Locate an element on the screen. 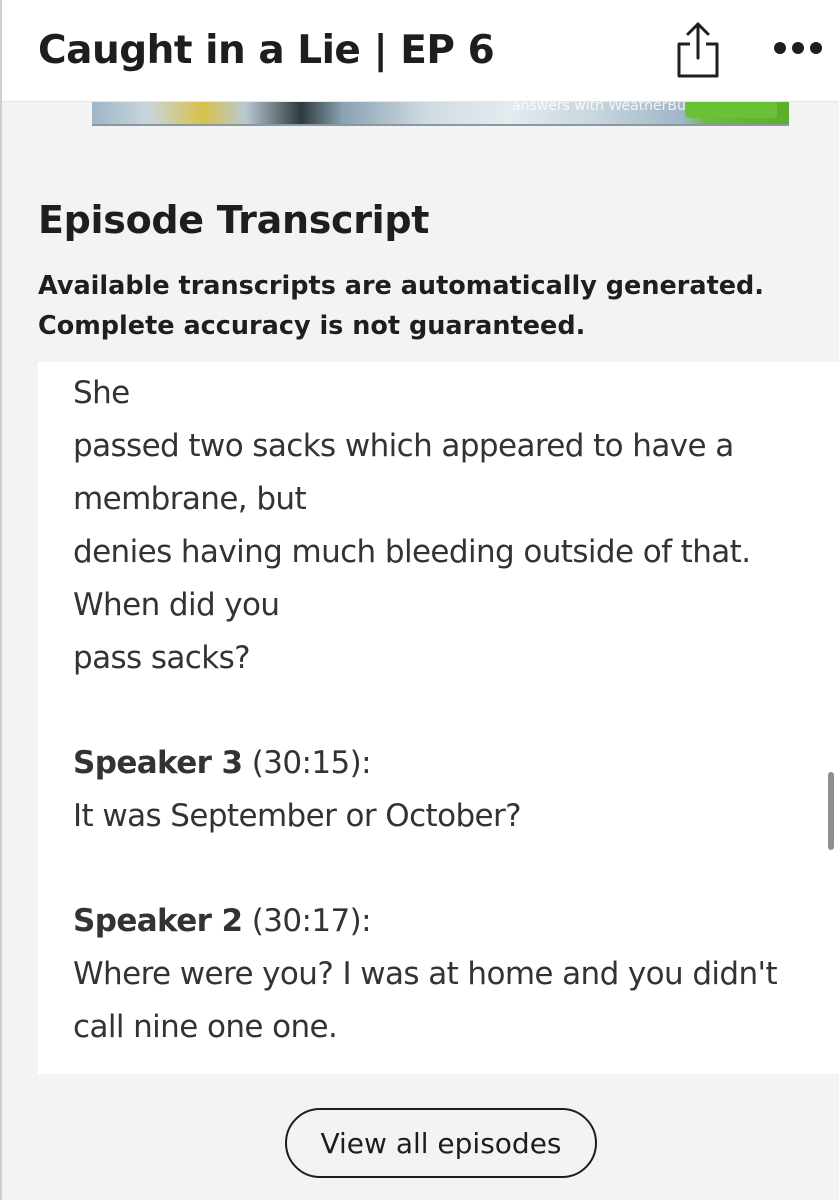 The image size is (839, 1200). speaker-heading: Speaker 3 (30:15): is located at coordinates (456, 763).